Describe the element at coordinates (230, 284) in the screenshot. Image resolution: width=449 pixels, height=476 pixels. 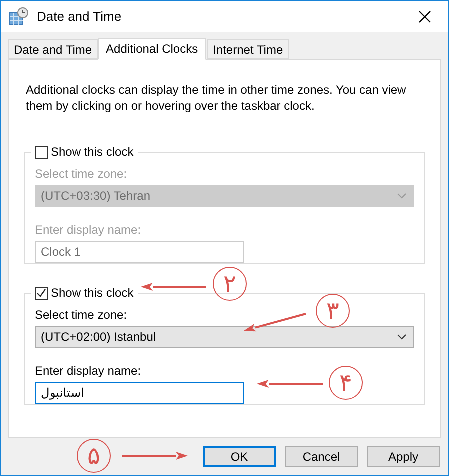
I see `step-number: ۲` at that location.